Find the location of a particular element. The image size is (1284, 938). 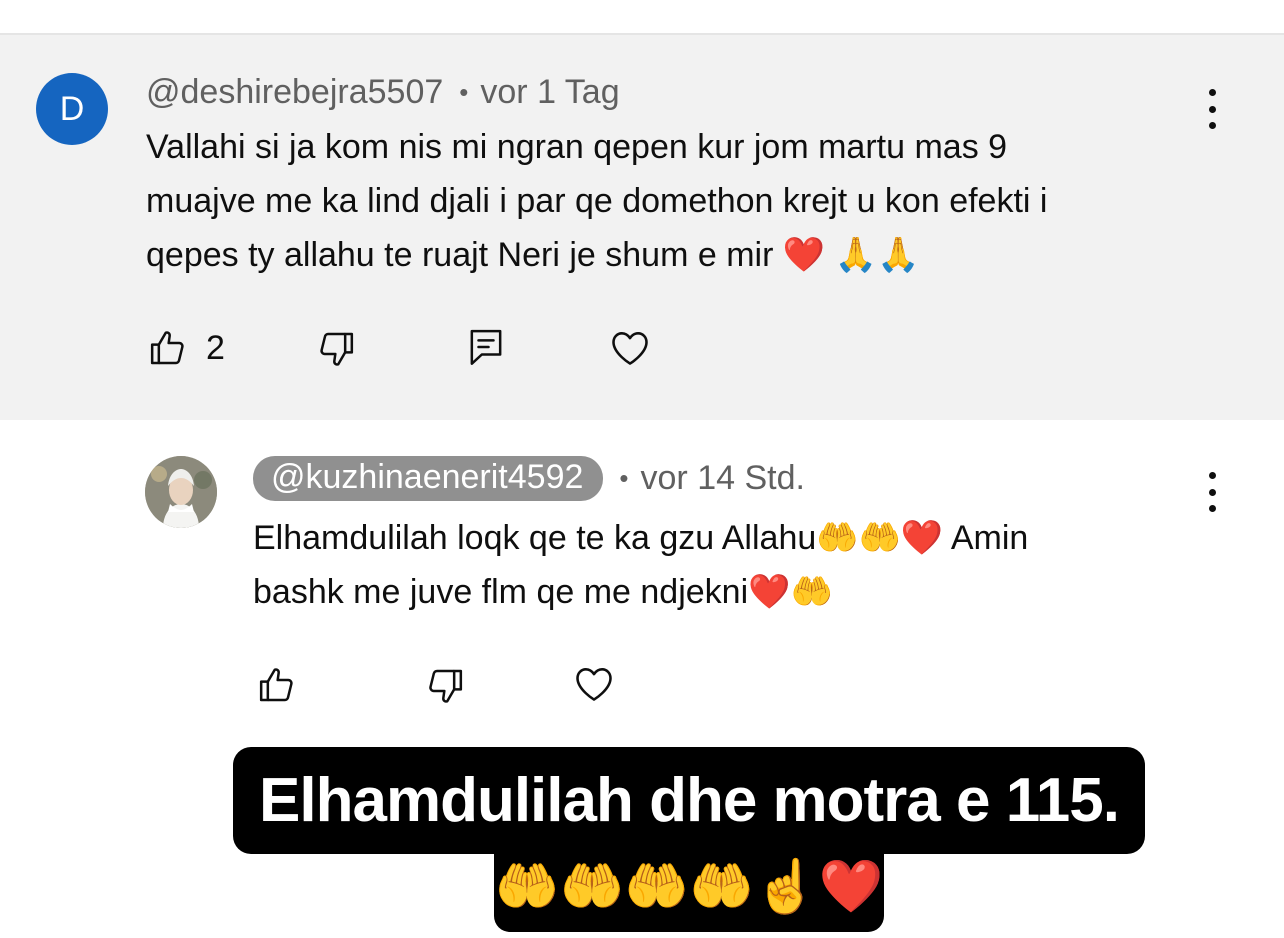

avatar is located at coordinates (181, 492).